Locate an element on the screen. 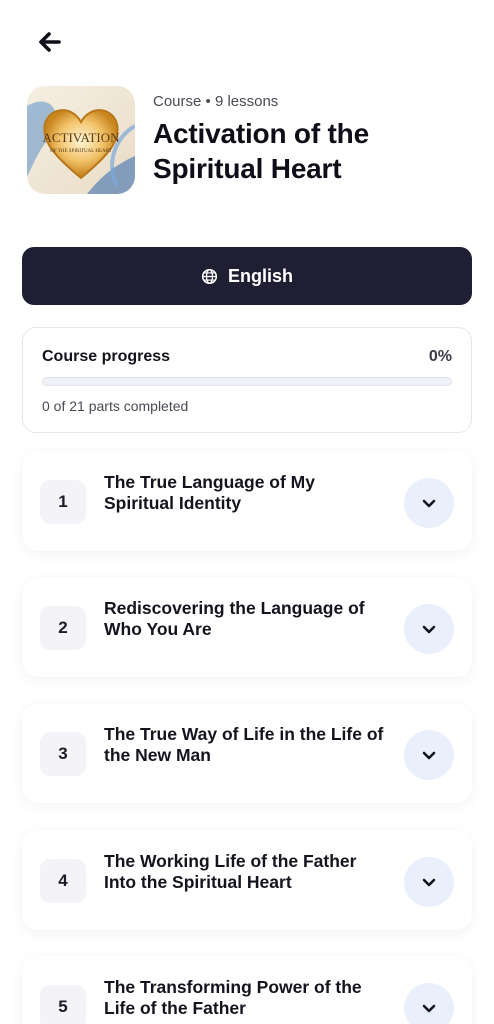 This screenshot has width=494, height=1024. progress-bar is located at coordinates (247, 381).